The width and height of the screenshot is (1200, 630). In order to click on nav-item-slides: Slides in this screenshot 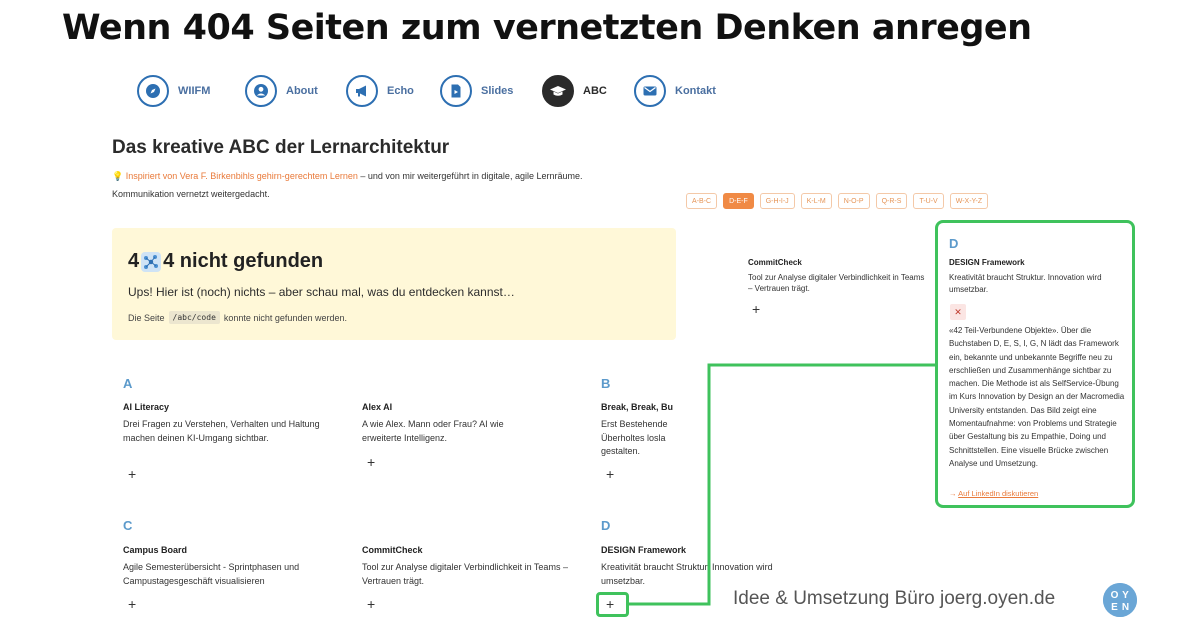, I will do `click(476, 91)`.